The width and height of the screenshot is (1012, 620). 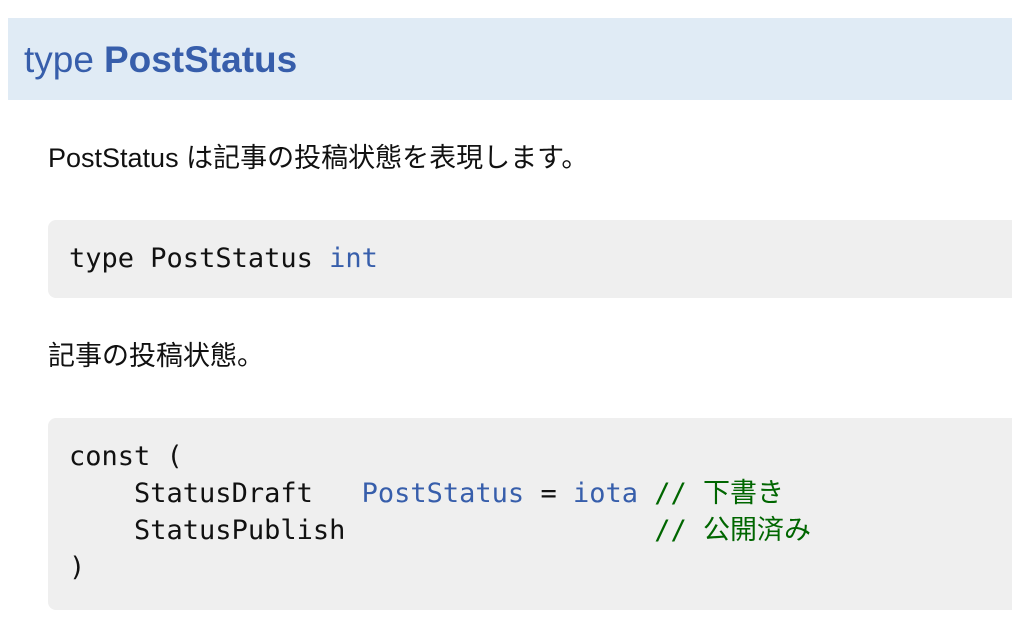 I want to click on const-assign: =, so click(x=548, y=493).